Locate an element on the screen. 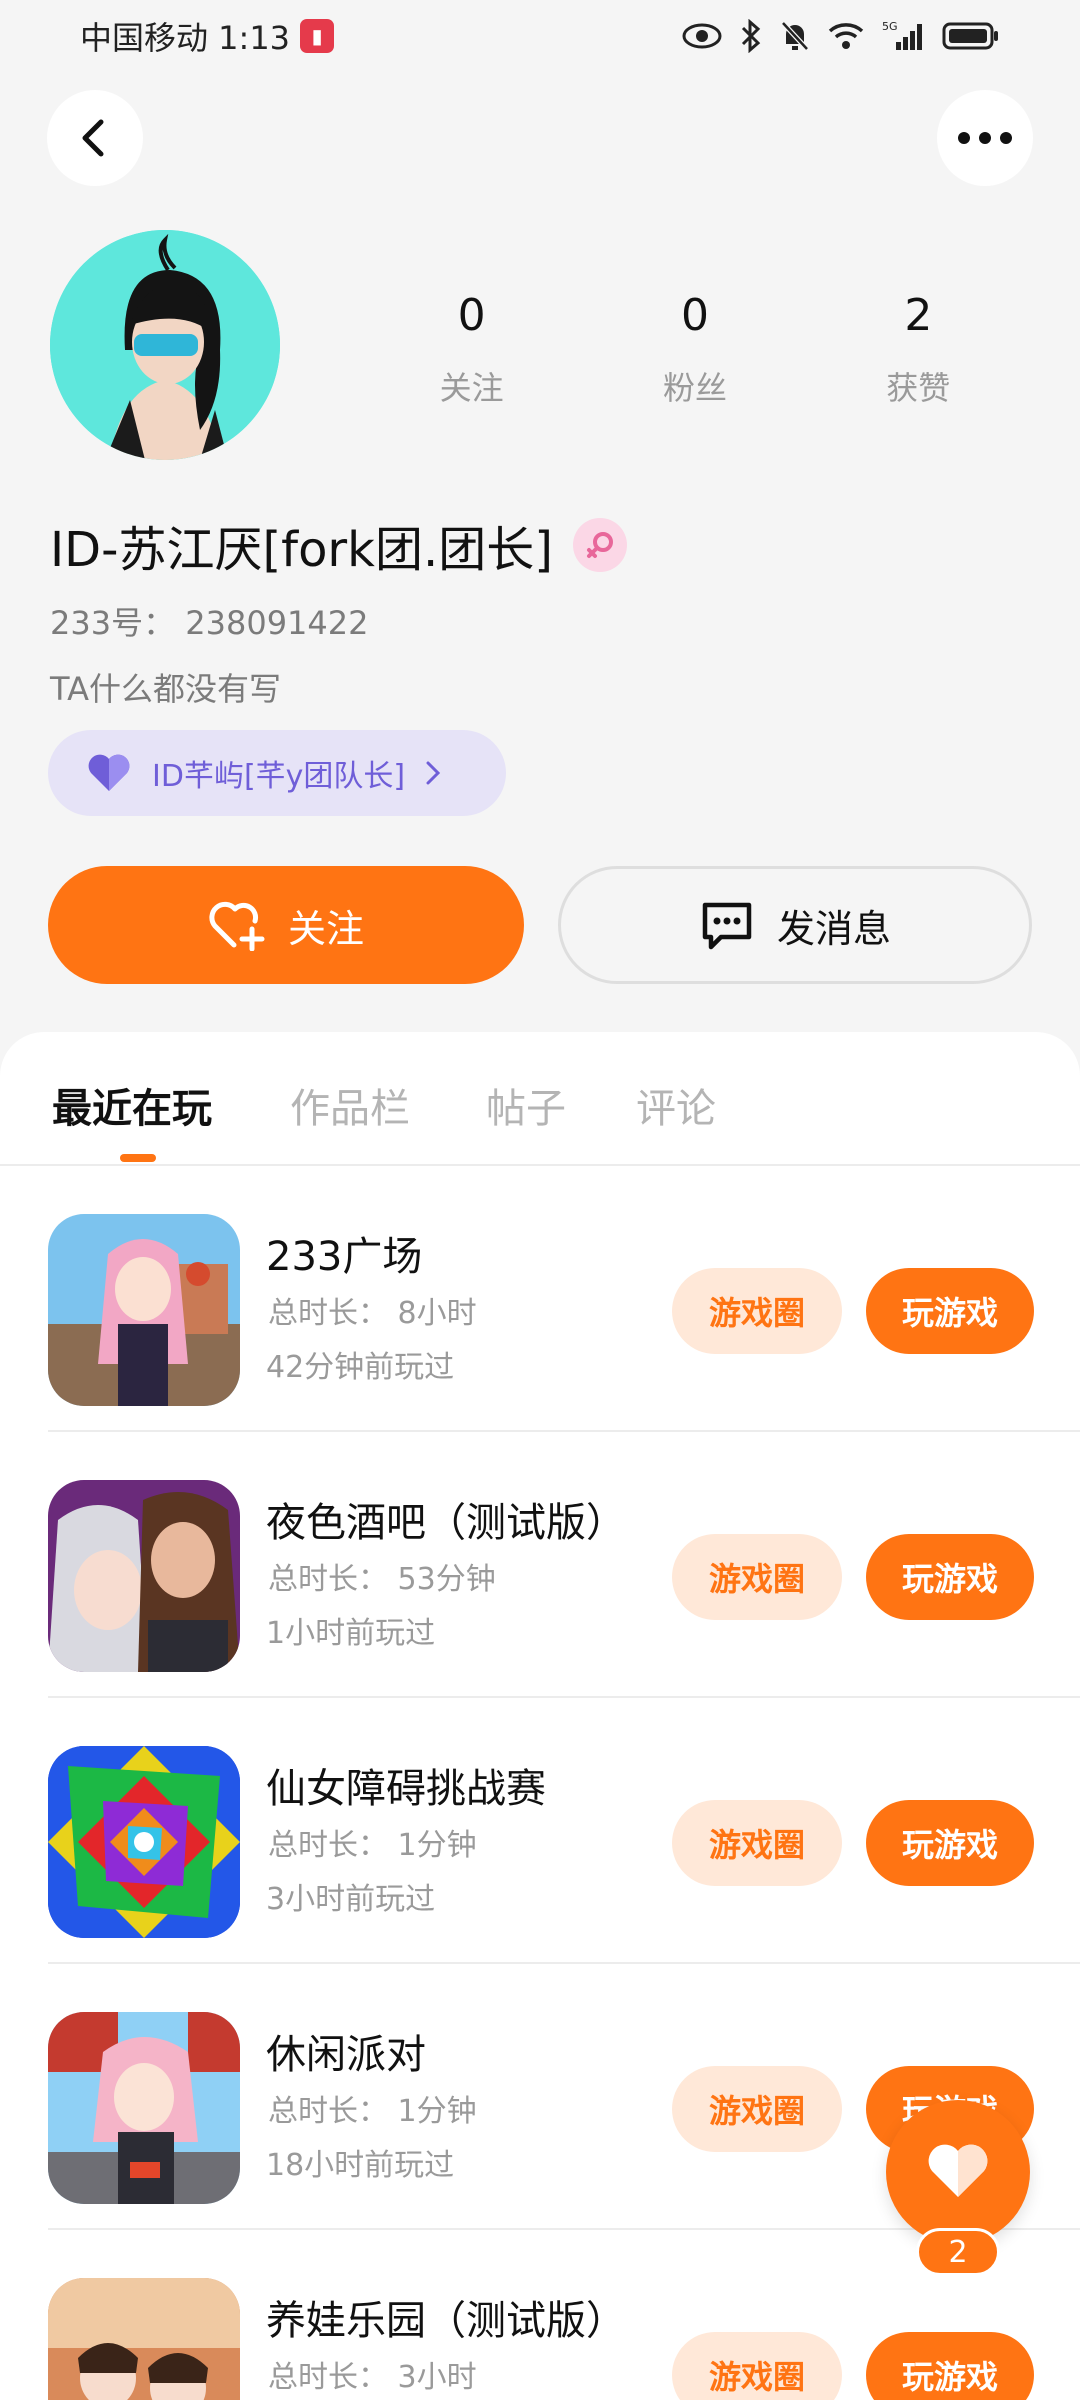 The image size is (1080, 2400). game-last-played: 3小时前玩过 is located at coordinates (351, 1899).